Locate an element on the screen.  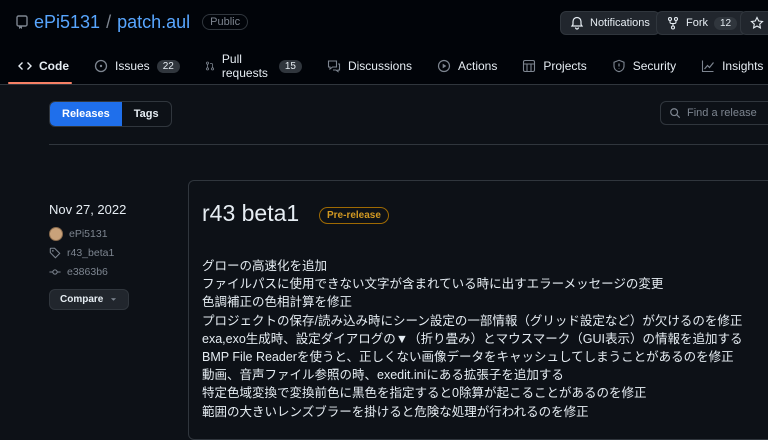
compare-button: Compare is located at coordinates (89, 299).